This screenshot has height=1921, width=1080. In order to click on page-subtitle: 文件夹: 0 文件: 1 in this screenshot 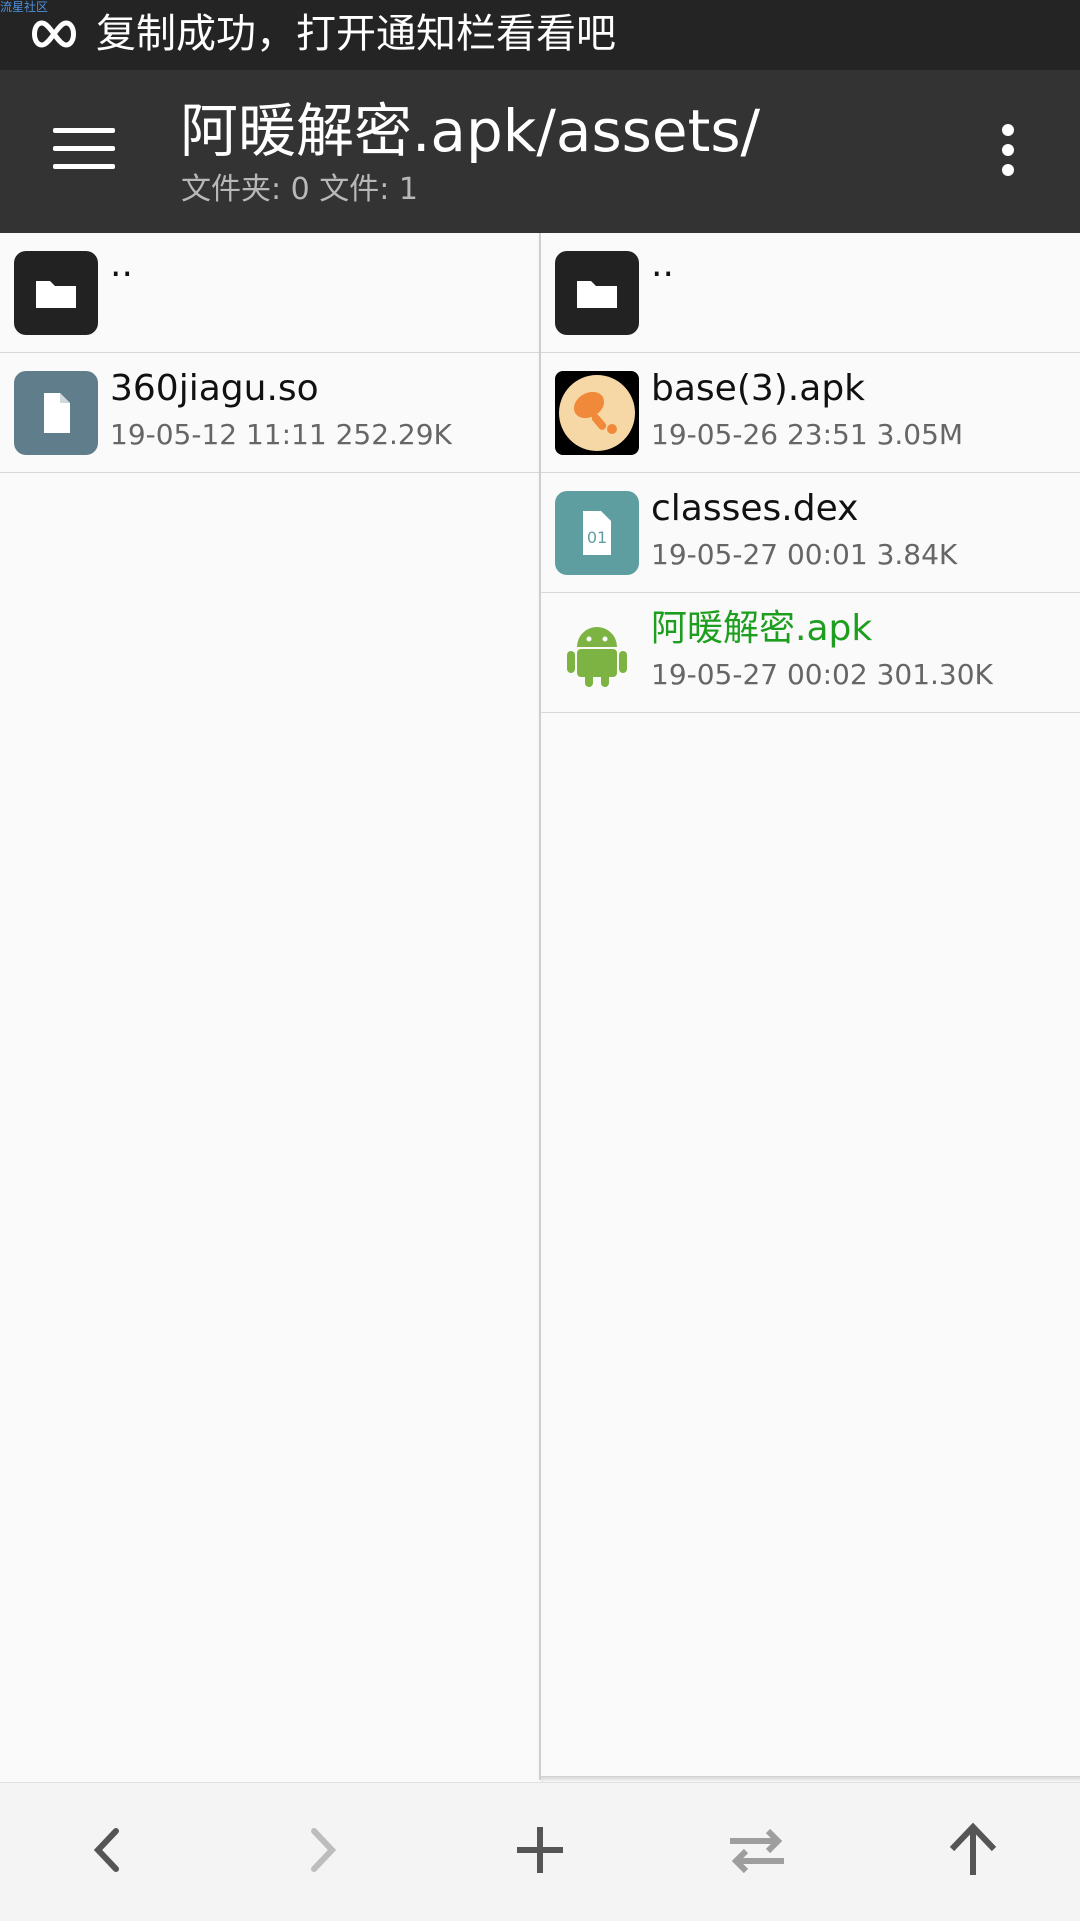, I will do `click(299, 189)`.